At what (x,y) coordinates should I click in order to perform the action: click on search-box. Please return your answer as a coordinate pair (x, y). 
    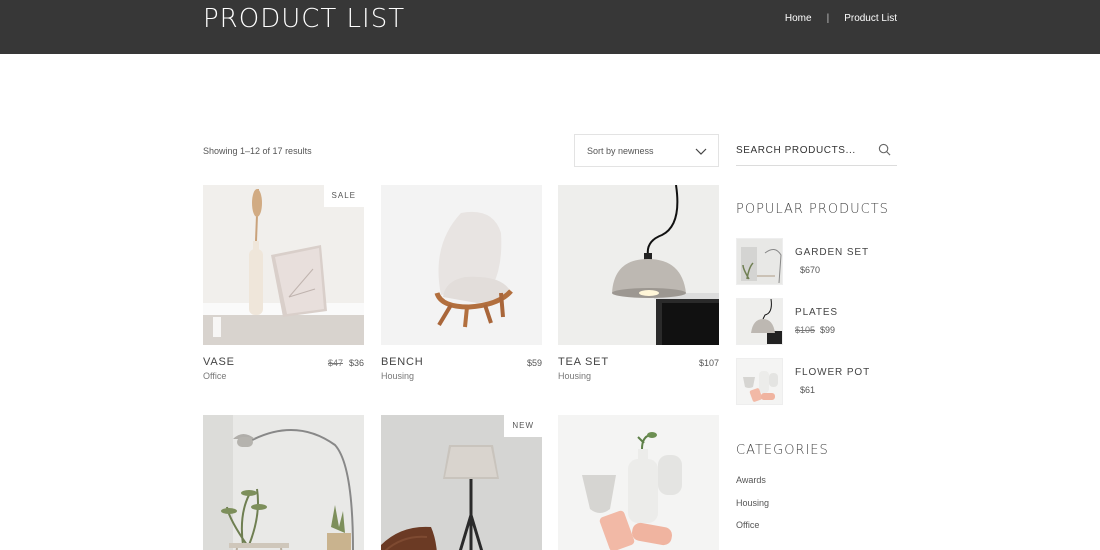
    Looking at the image, I should click on (816, 151).